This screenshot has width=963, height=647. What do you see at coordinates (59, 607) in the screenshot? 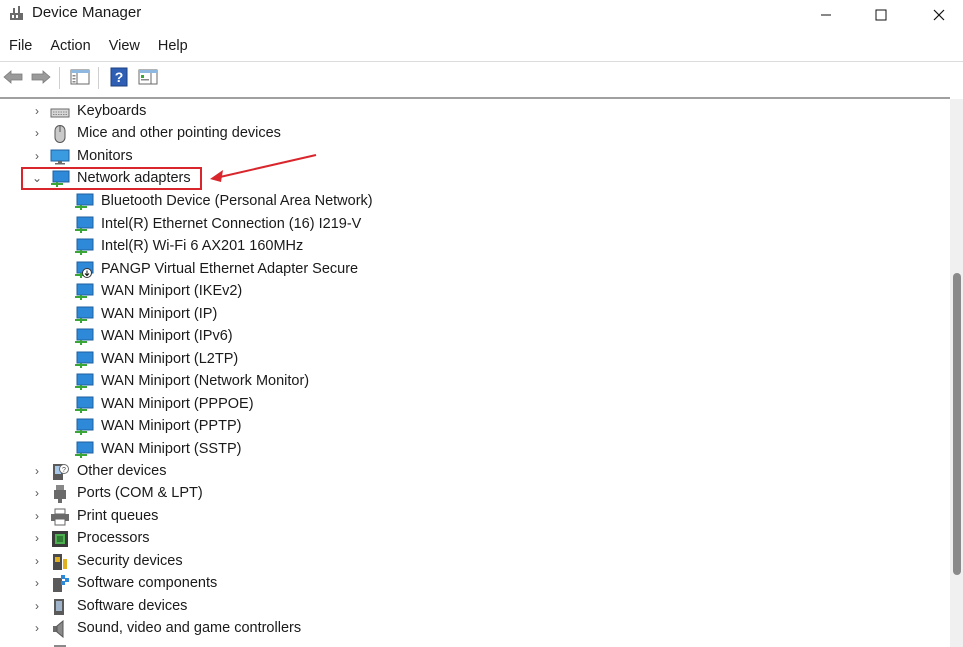
I see `software-device-icon` at bounding box center [59, 607].